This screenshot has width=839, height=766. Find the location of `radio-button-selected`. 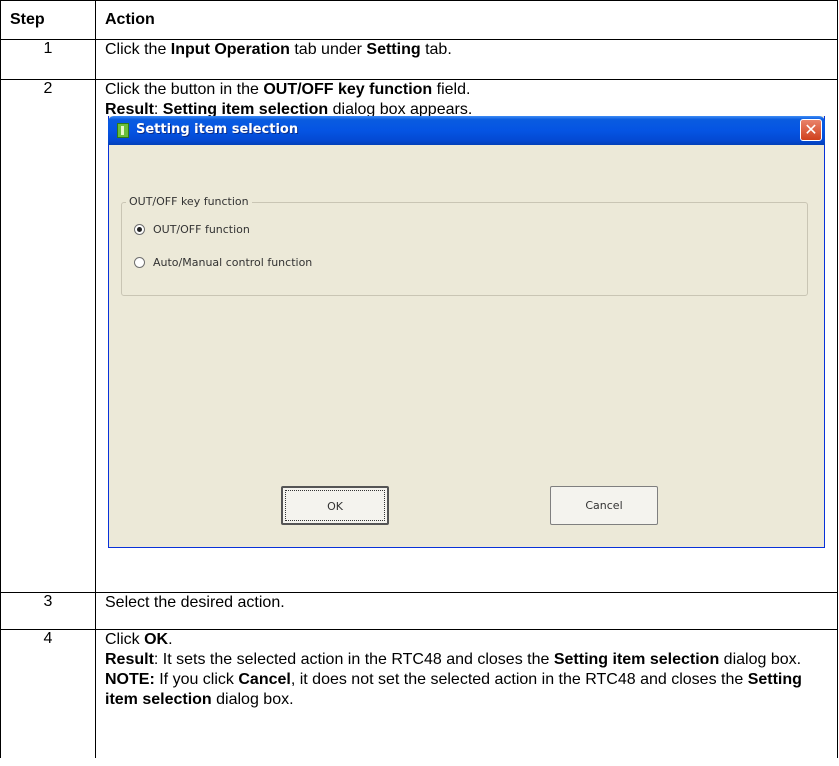

radio-button-selected is located at coordinates (139, 229).